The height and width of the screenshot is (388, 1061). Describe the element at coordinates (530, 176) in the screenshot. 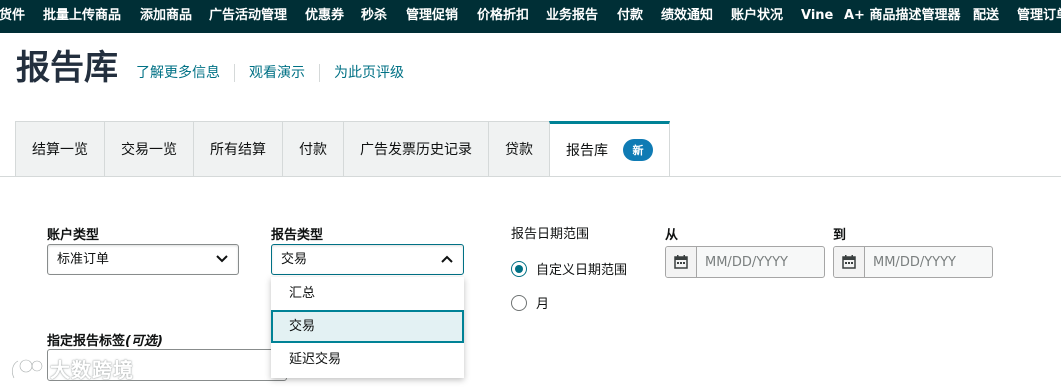

I see `tabs-divider` at that location.